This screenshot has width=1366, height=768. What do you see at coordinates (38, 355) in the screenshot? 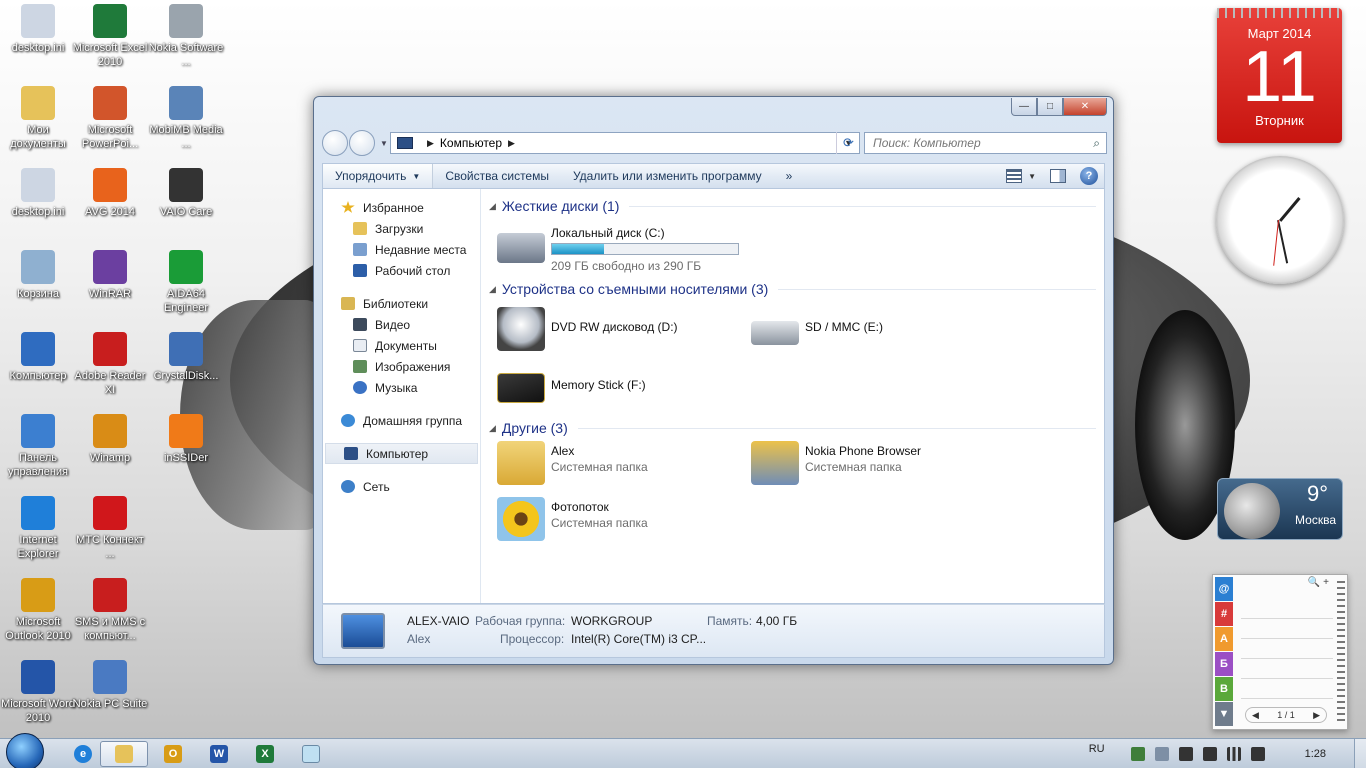
I see `desktop-icon-computer: Компьютер` at bounding box center [38, 355].